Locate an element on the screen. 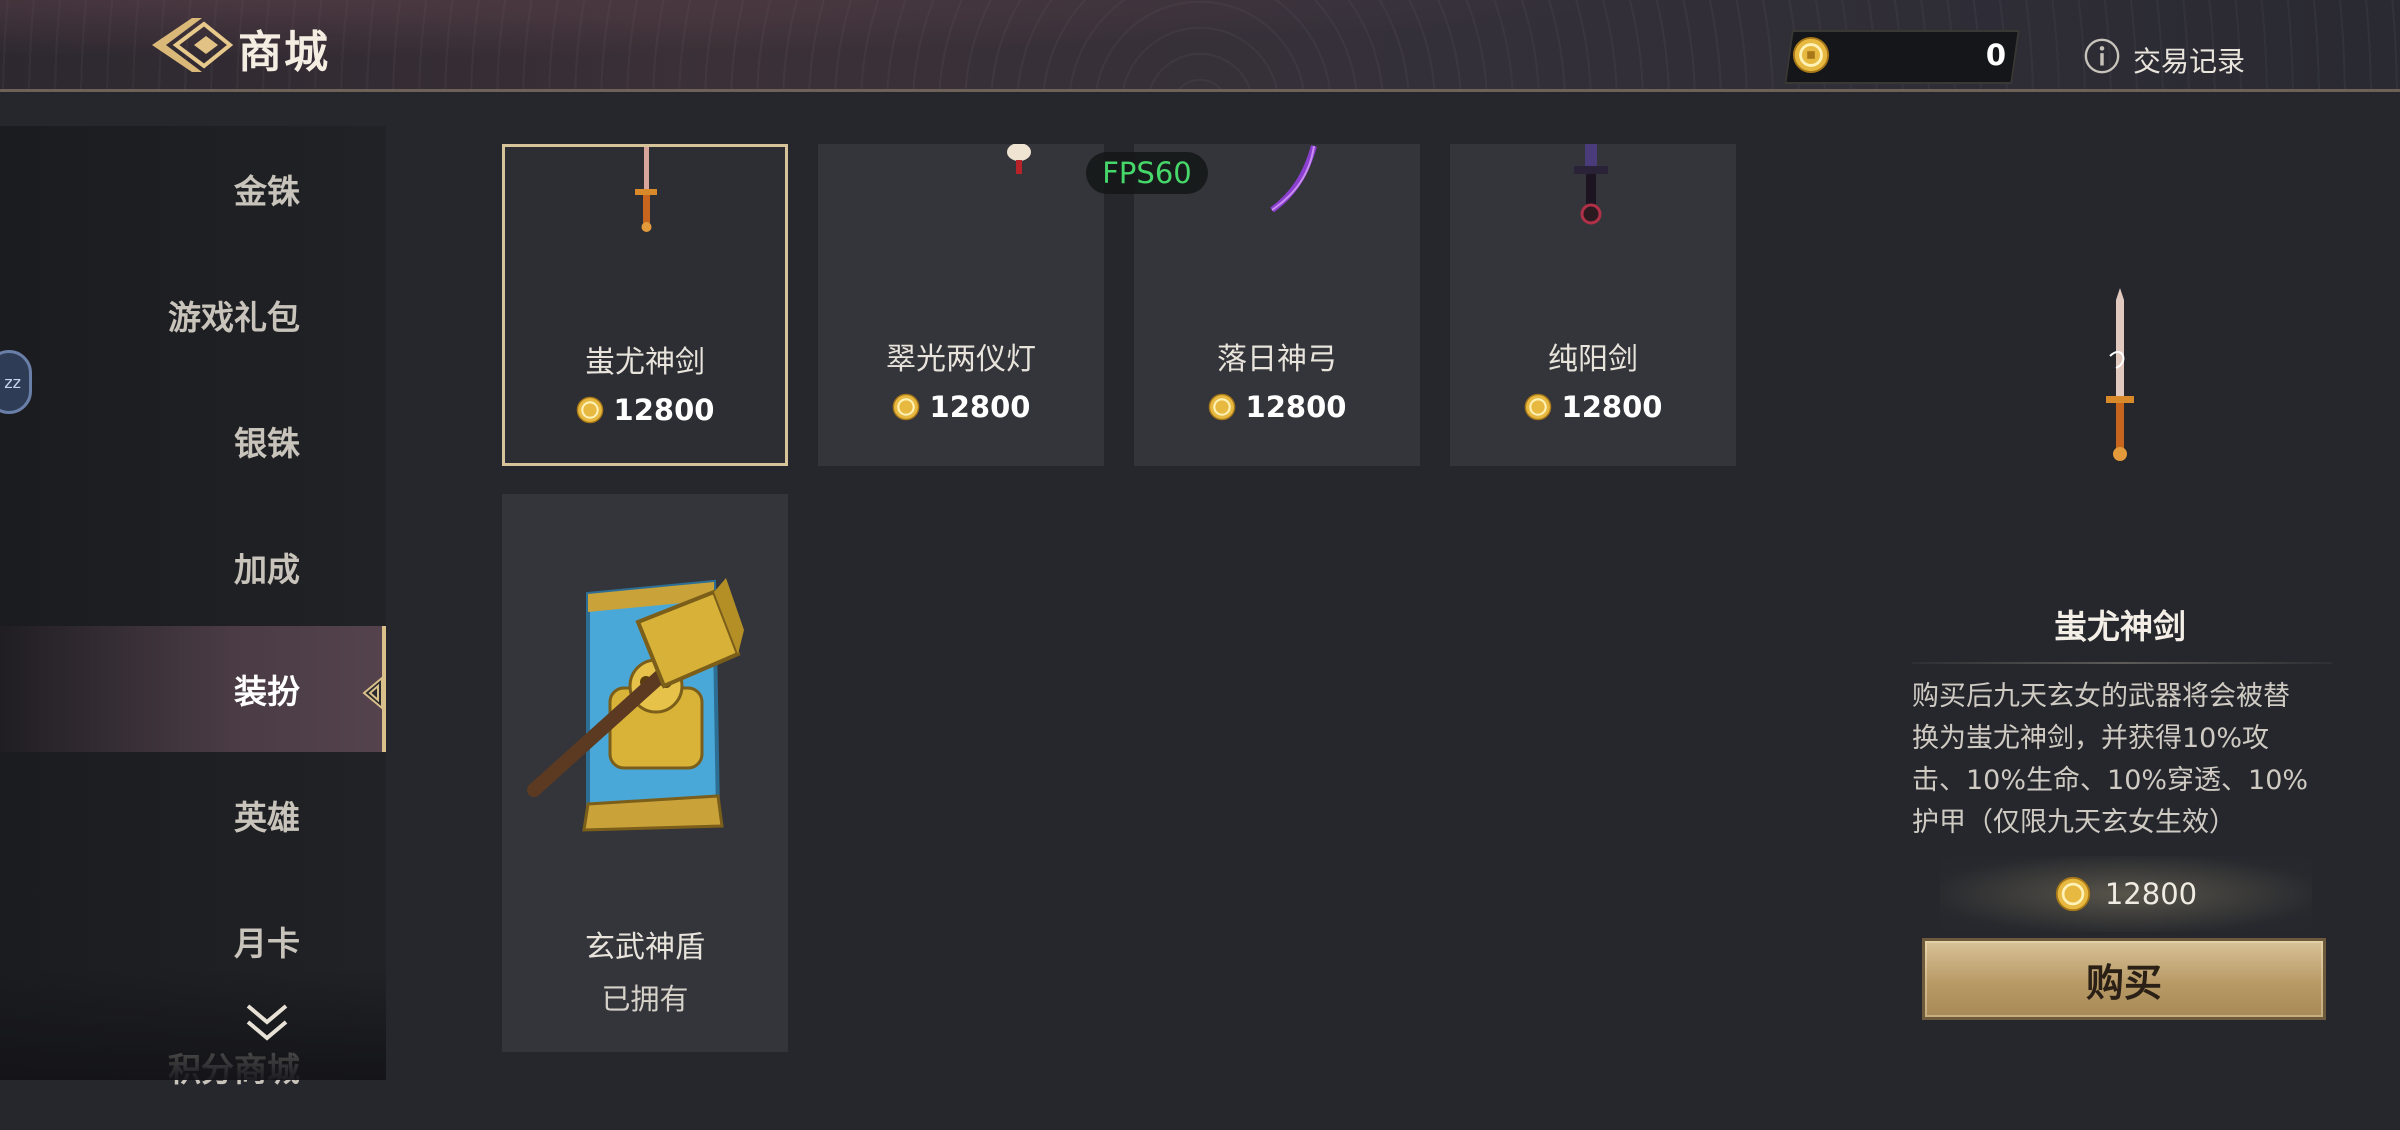 The width and height of the screenshot is (2400, 1130). item-card: 蚩尤神剑 12800 is located at coordinates (645, 305).